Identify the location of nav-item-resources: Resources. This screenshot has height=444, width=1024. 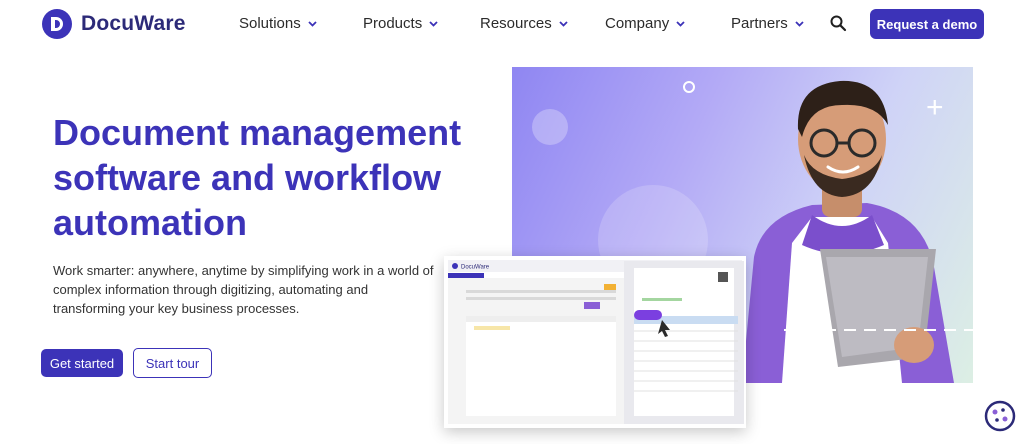
(524, 23).